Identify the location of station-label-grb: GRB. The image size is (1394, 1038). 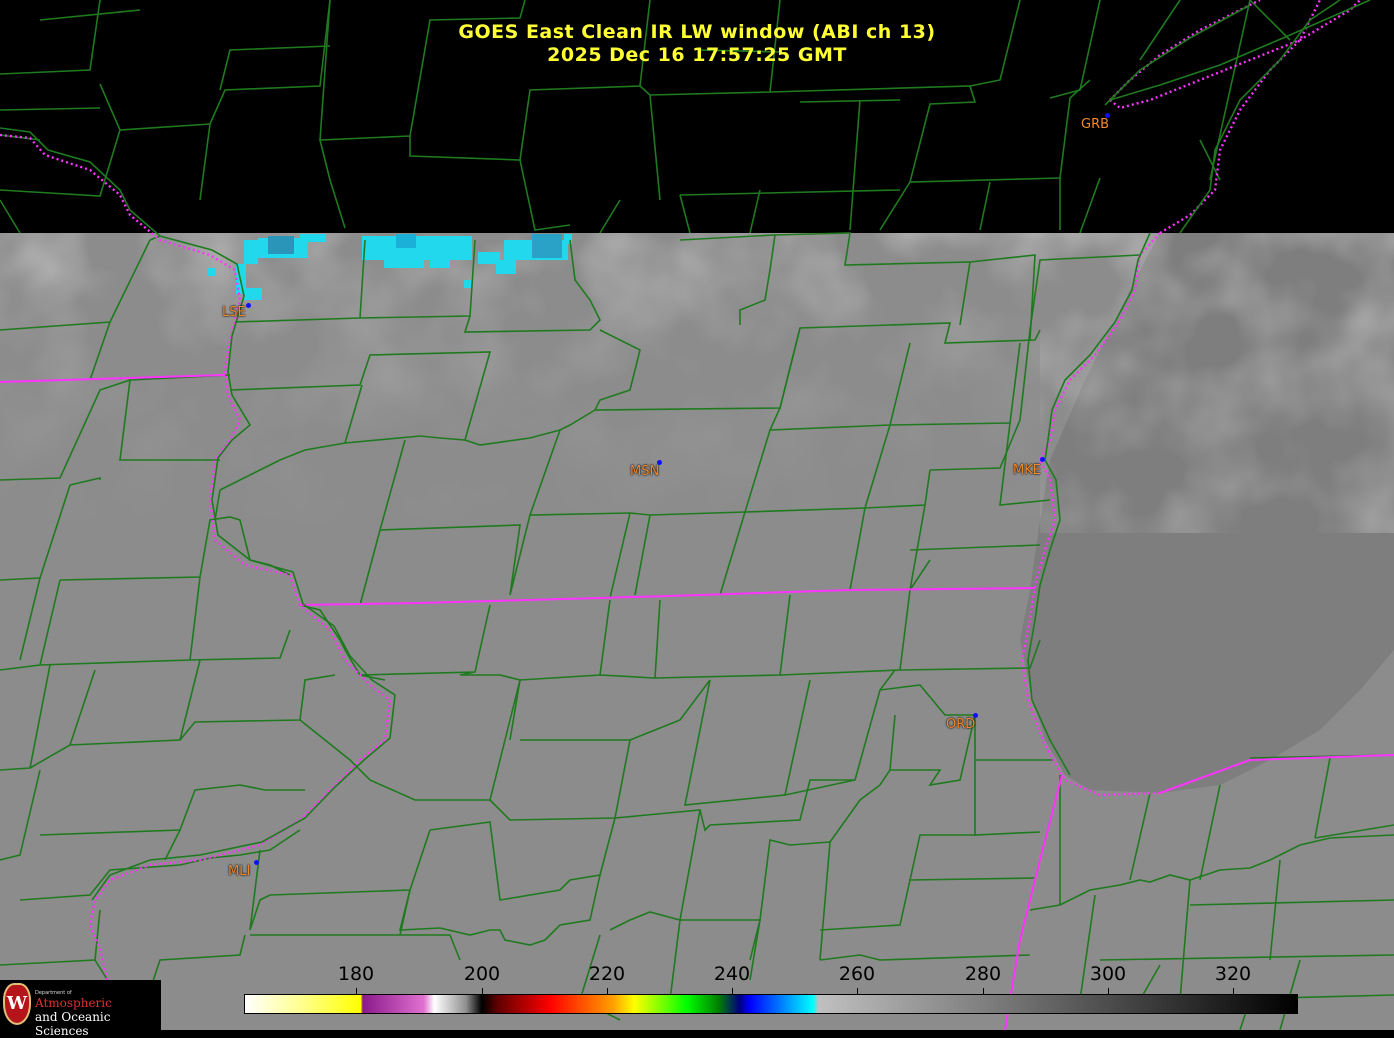
(1095, 124).